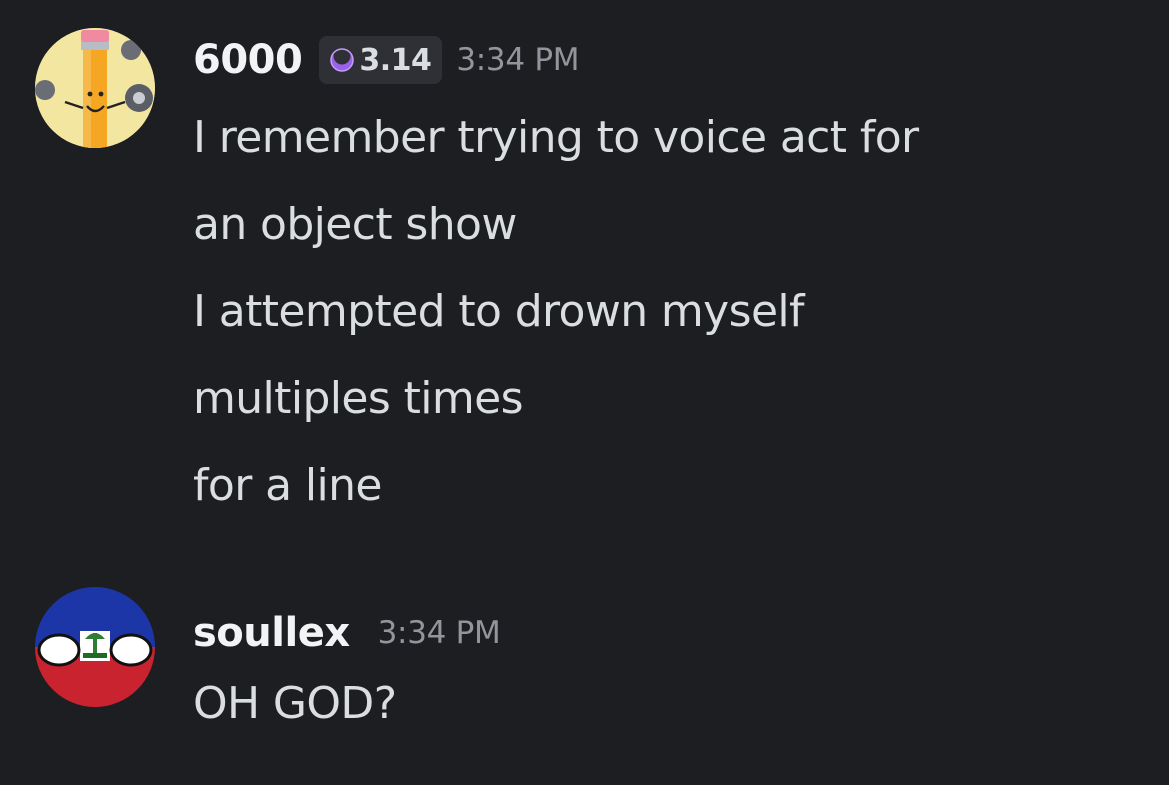 This screenshot has width=1169, height=785. I want to click on username: soullex, so click(271, 633).